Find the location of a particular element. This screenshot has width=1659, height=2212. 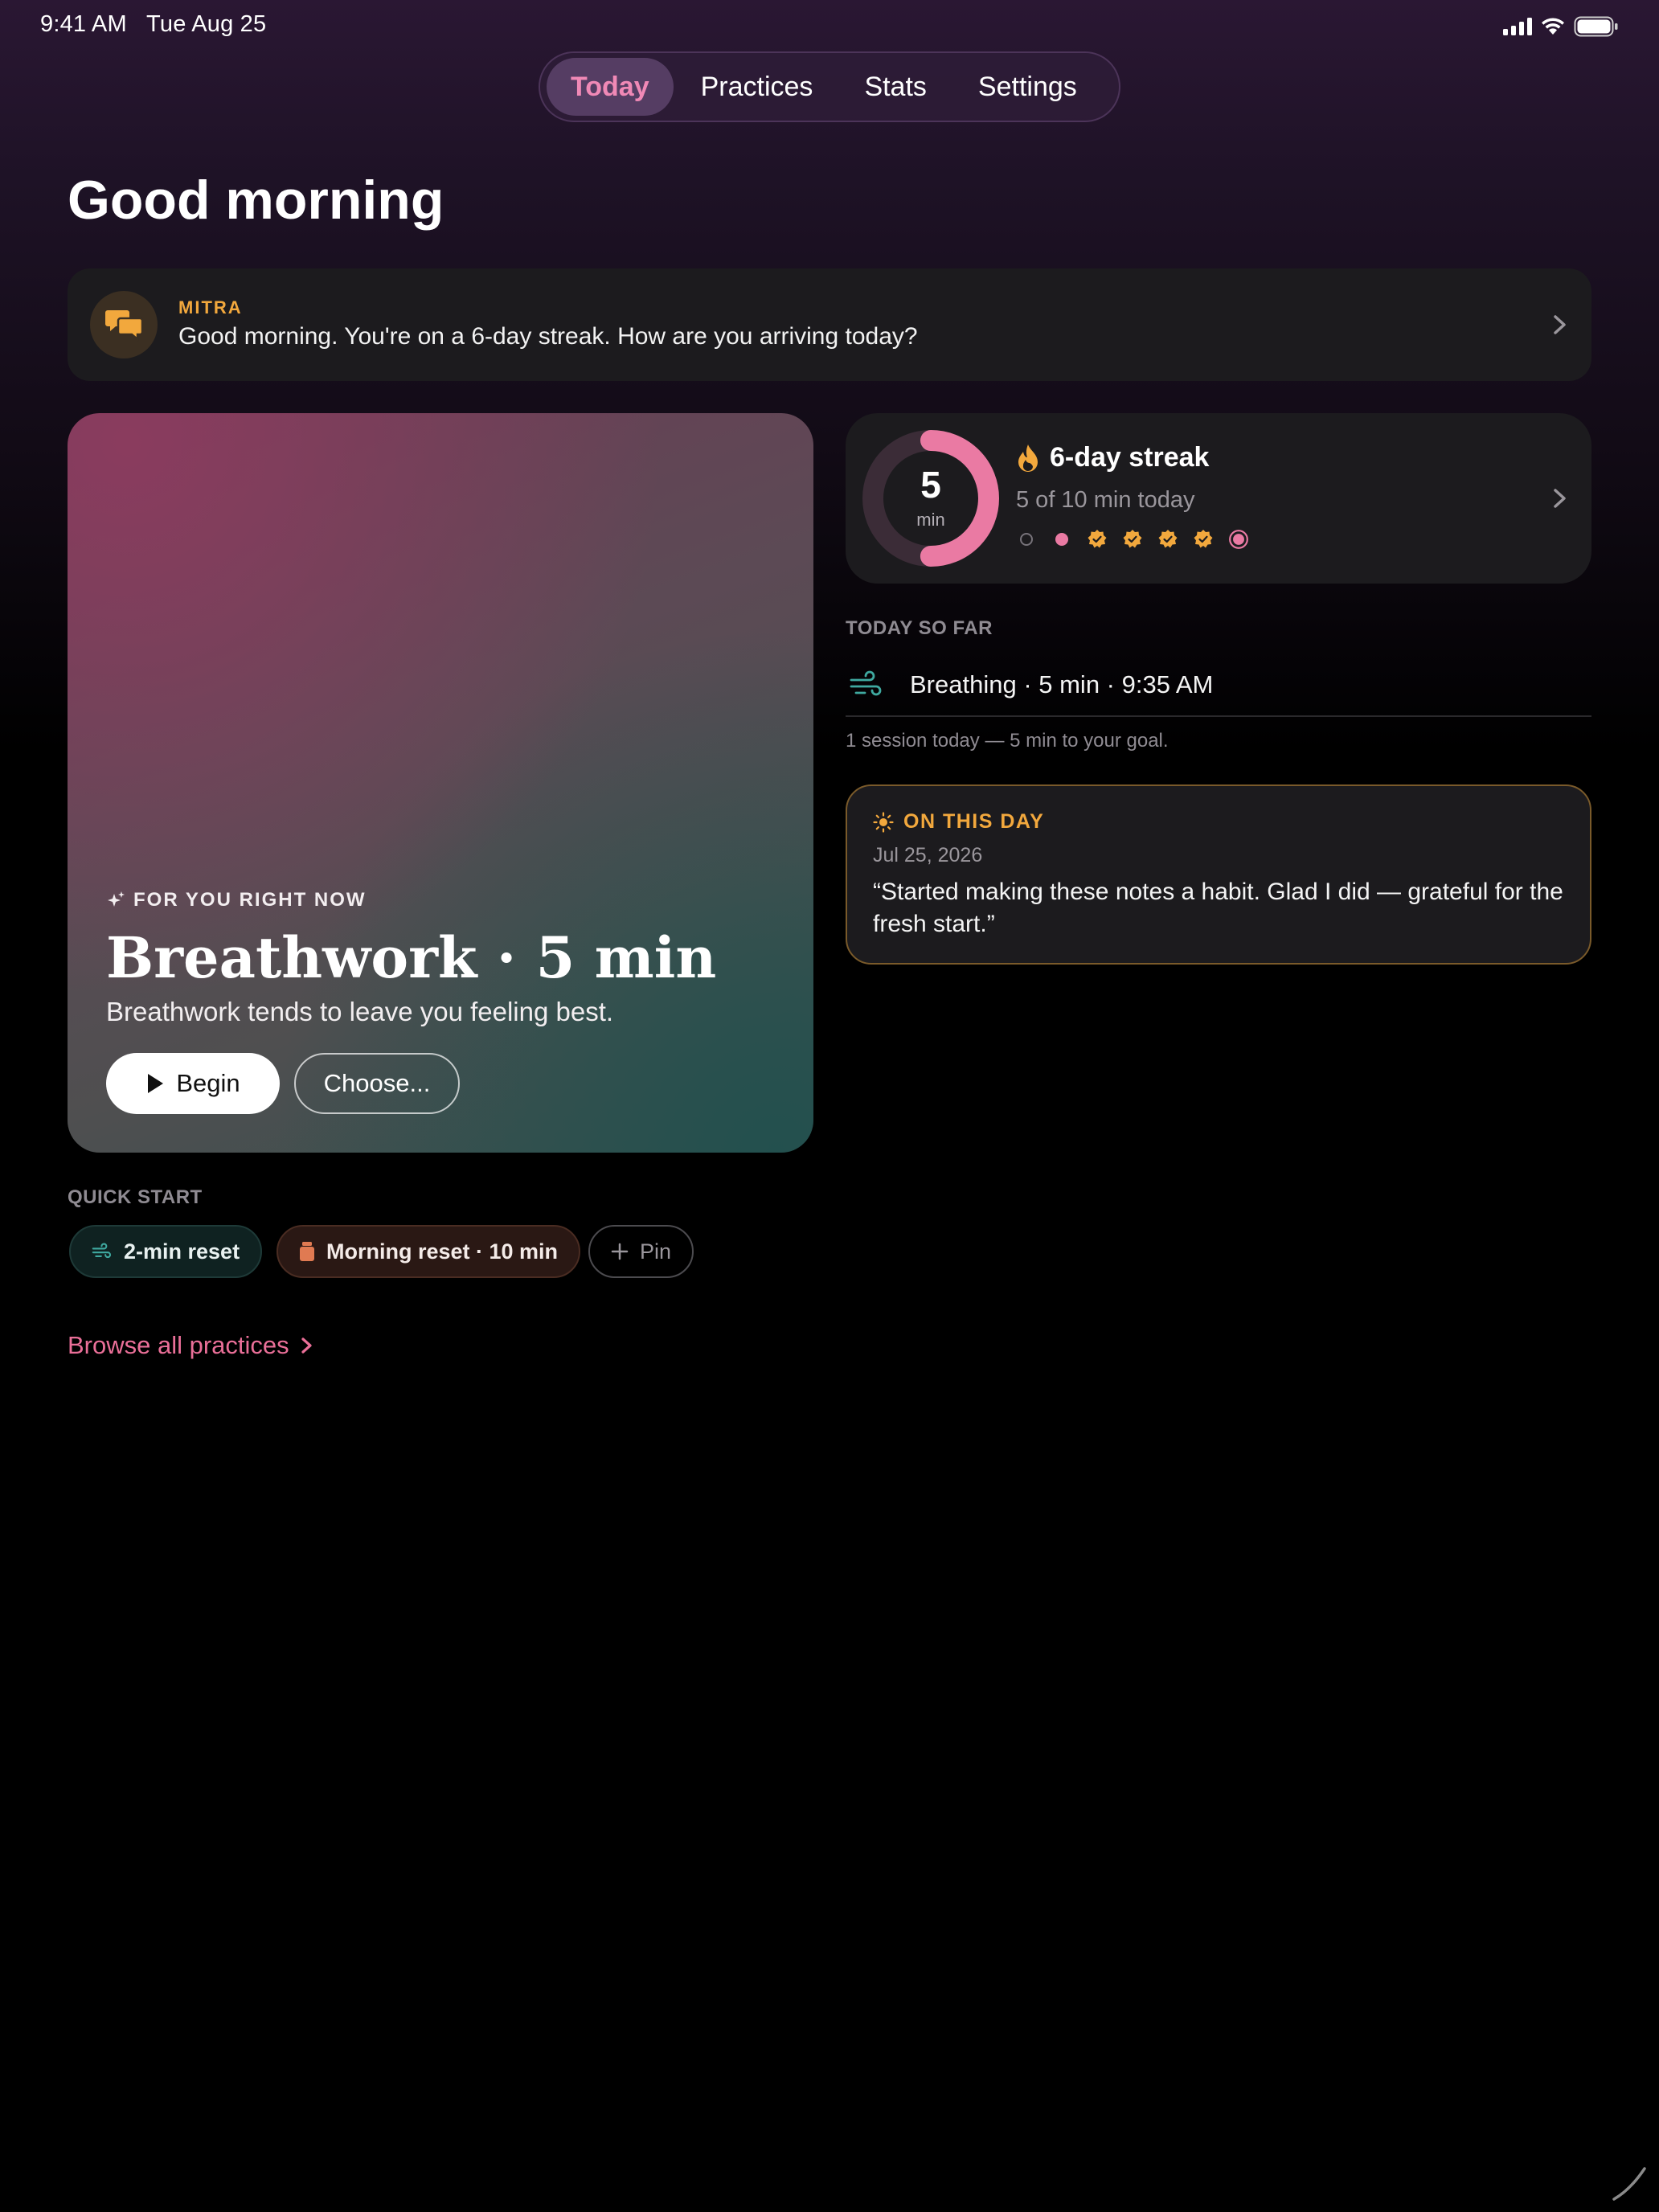

streak-title: 6-day streak is located at coordinates (1112, 457).